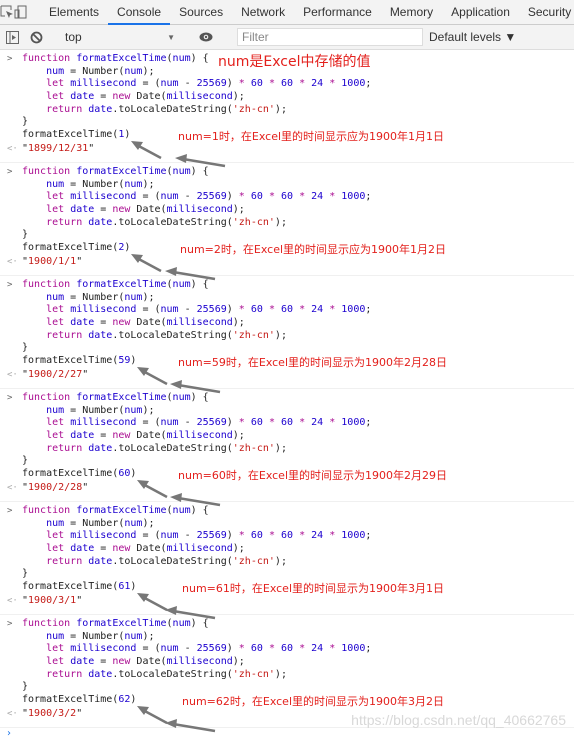 Image resolution: width=574 pixels, height=755 pixels. Describe the element at coordinates (313, 588) in the screenshot. I see `annotation-note: num=61时，在Excel里的时间显示为1900年3月1日` at that location.